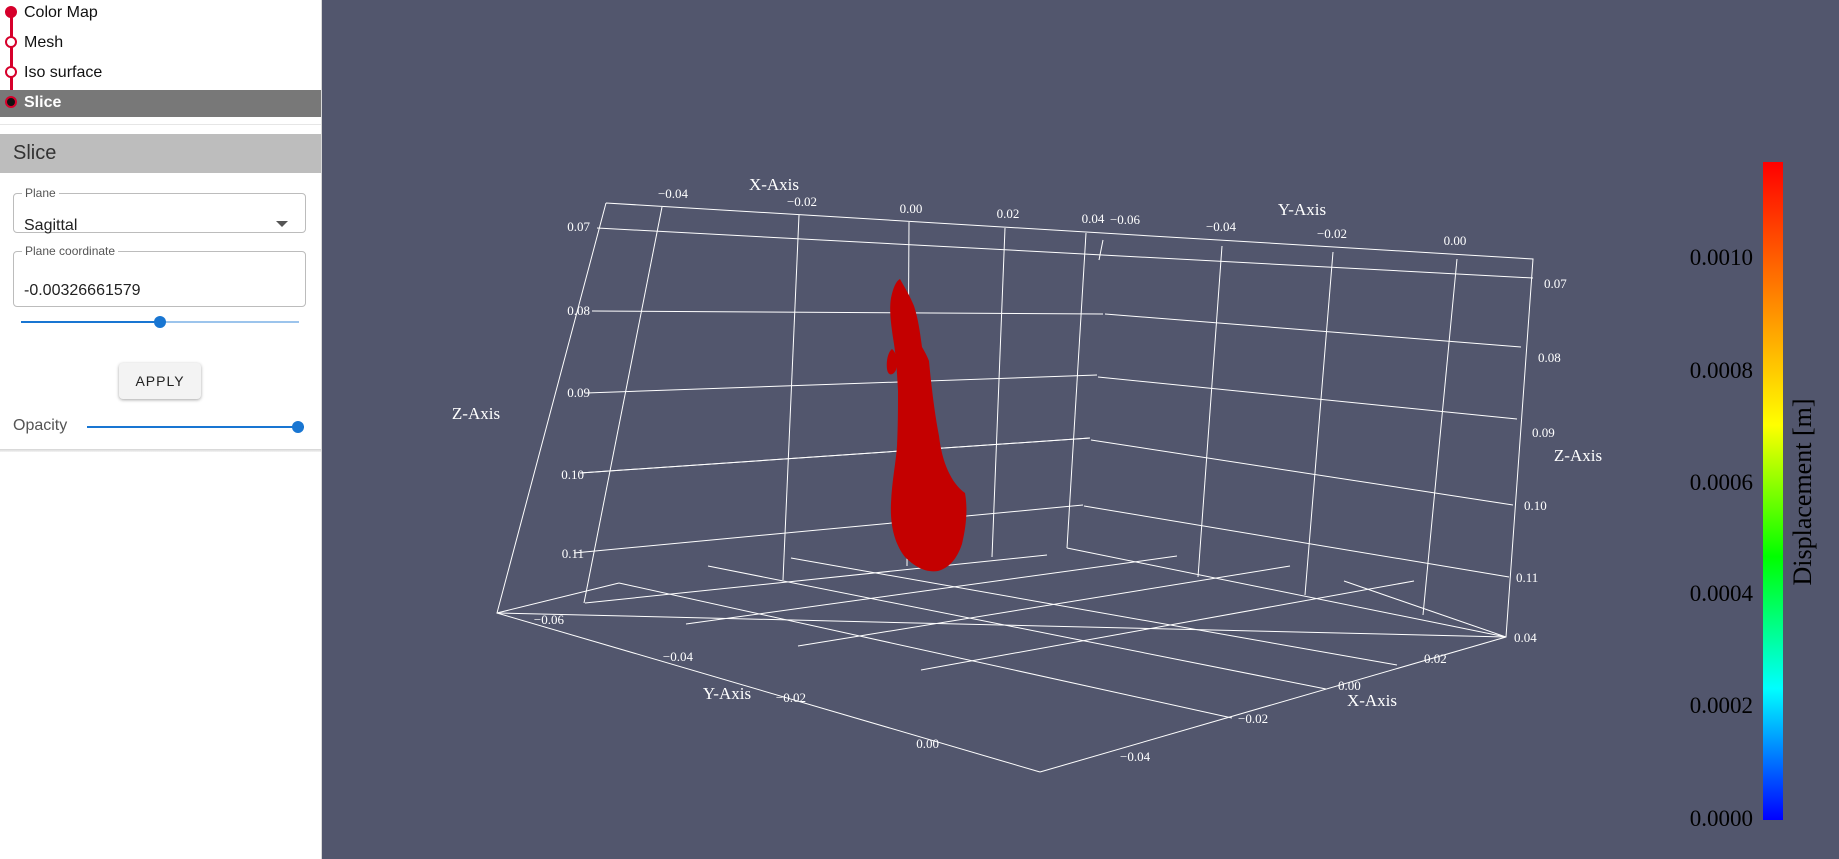 The height and width of the screenshot is (859, 1839). What do you see at coordinates (1135, 756) in the screenshot?
I see `x-tick-bottom: −0.04` at bounding box center [1135, 756].